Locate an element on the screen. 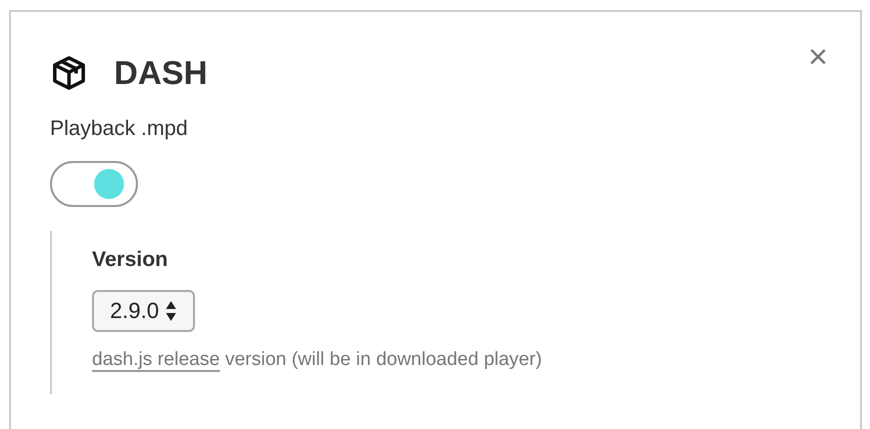 This screenshot has height=429, width=870. version-select: 2.9.0 is located at coordinates (143, 311).